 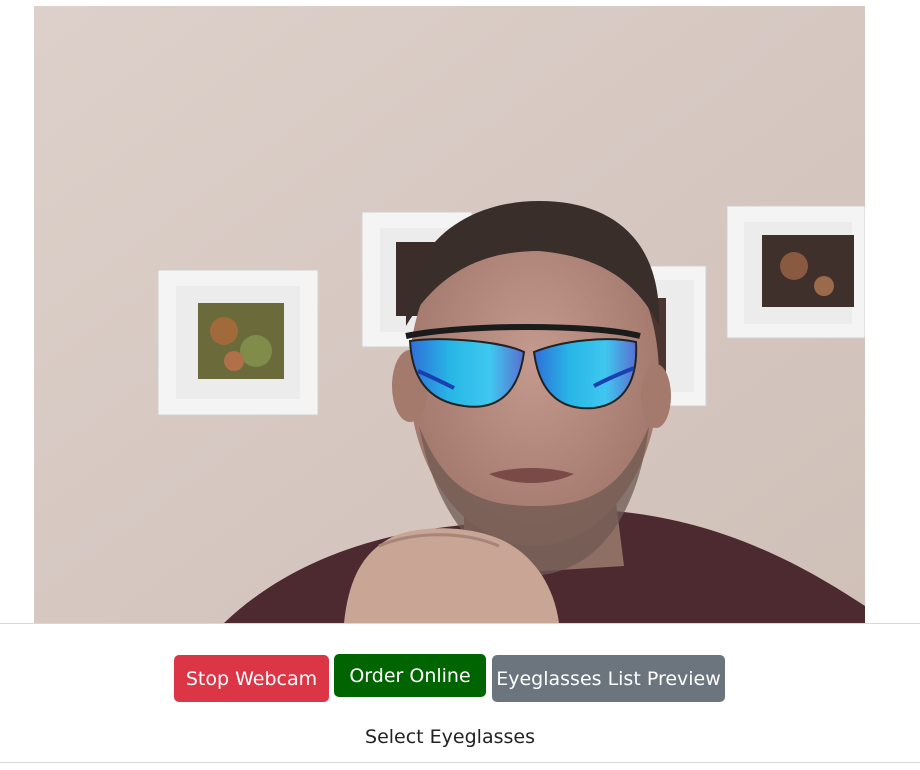 I want to click on top-divider, so click(x=460, y=623).